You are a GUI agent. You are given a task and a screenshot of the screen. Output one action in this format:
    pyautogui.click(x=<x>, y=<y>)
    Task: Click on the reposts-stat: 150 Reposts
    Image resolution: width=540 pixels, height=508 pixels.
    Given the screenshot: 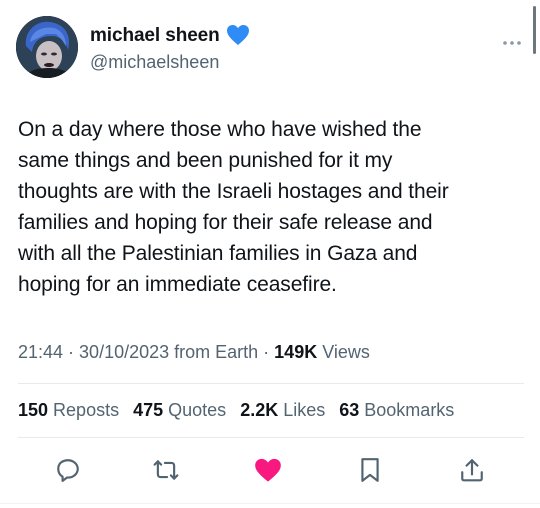 What is the action you would take?
    pyautogui.click(x=68, y=410)
    